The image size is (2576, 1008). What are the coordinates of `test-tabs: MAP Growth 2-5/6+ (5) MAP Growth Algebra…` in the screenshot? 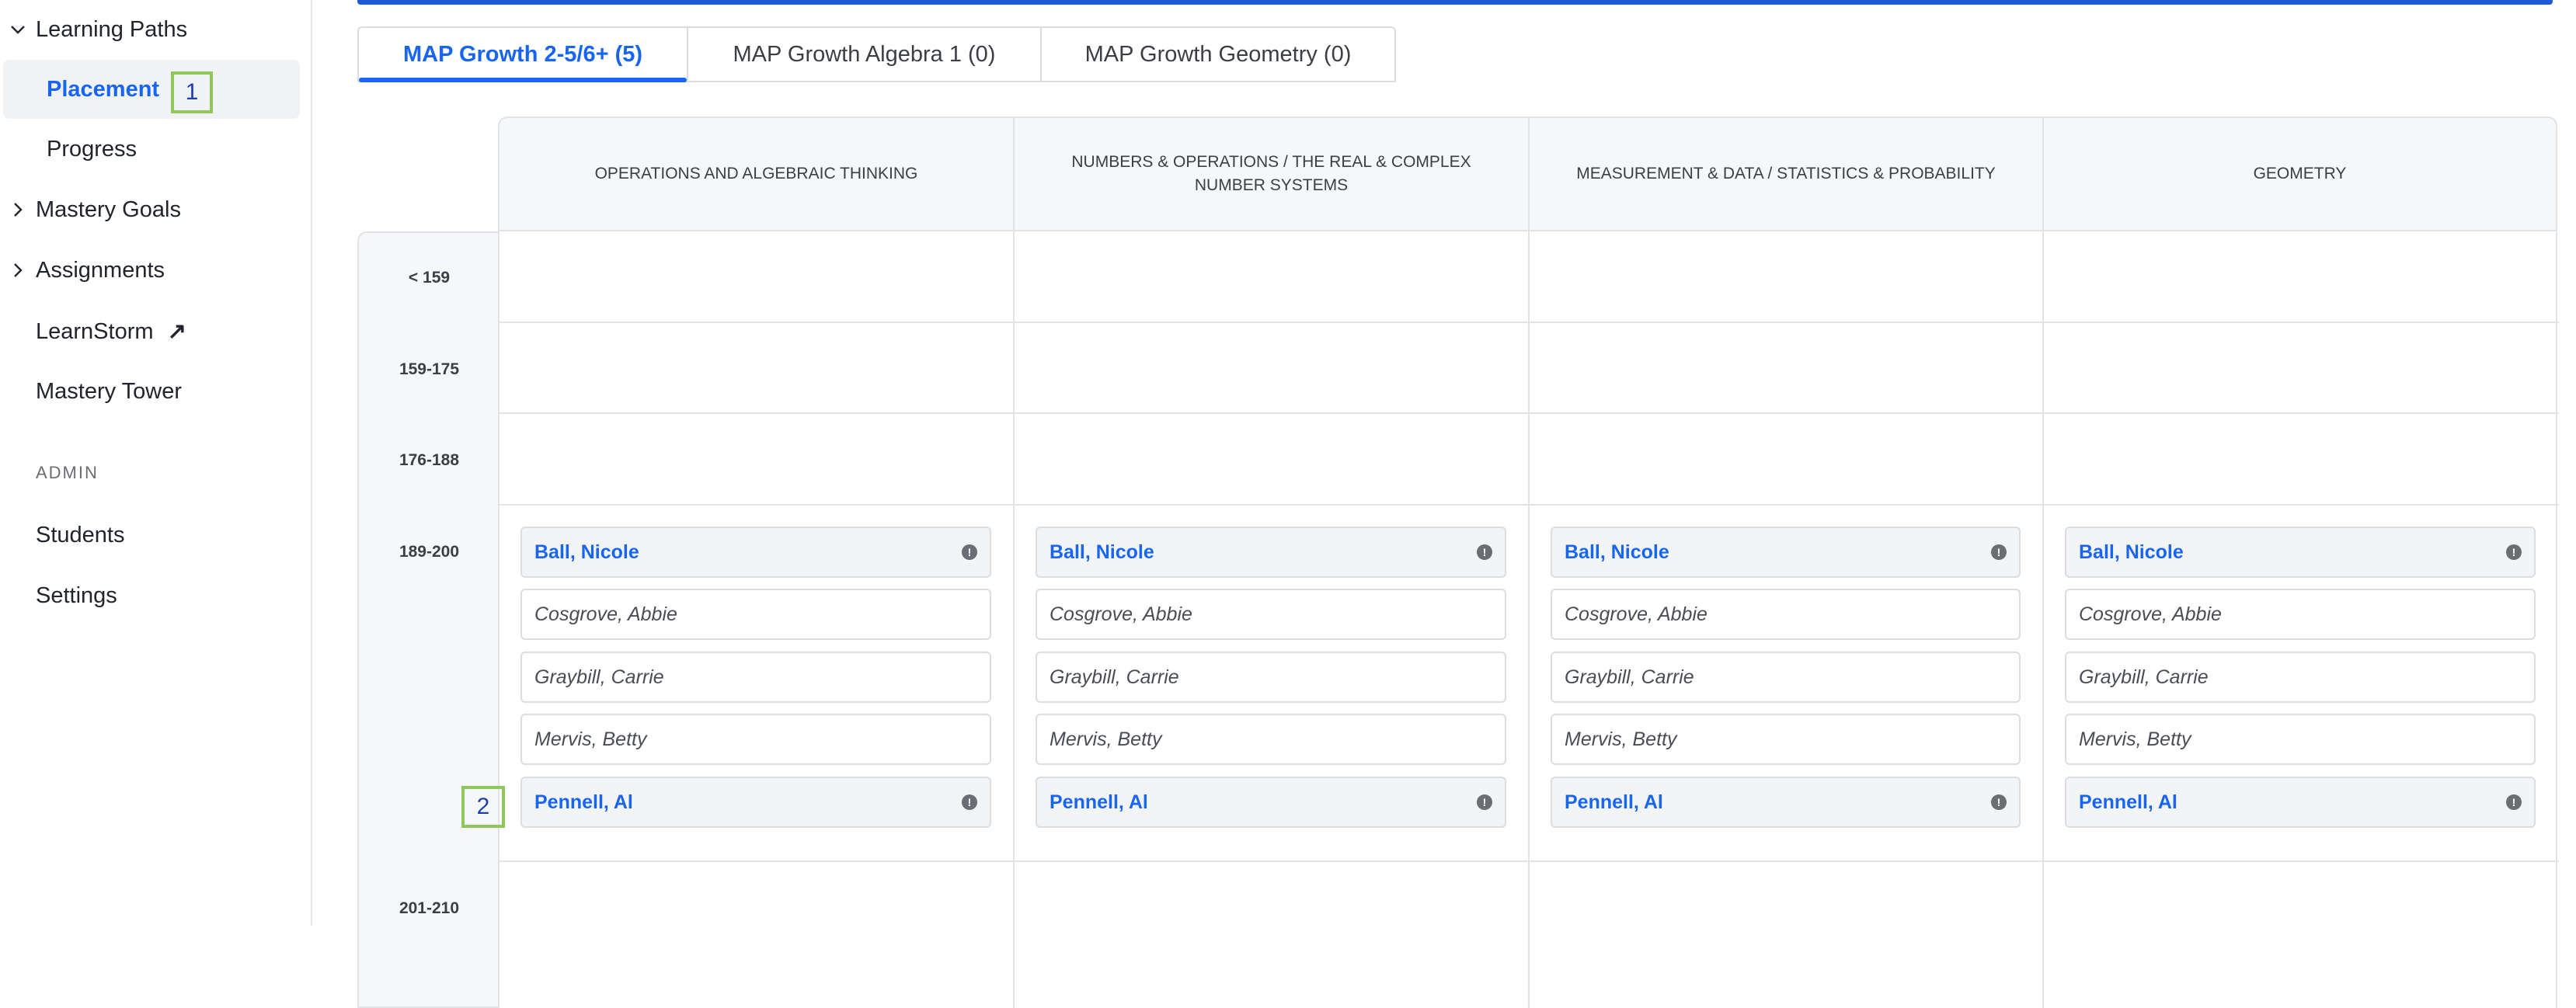 It's located at (877, 54).